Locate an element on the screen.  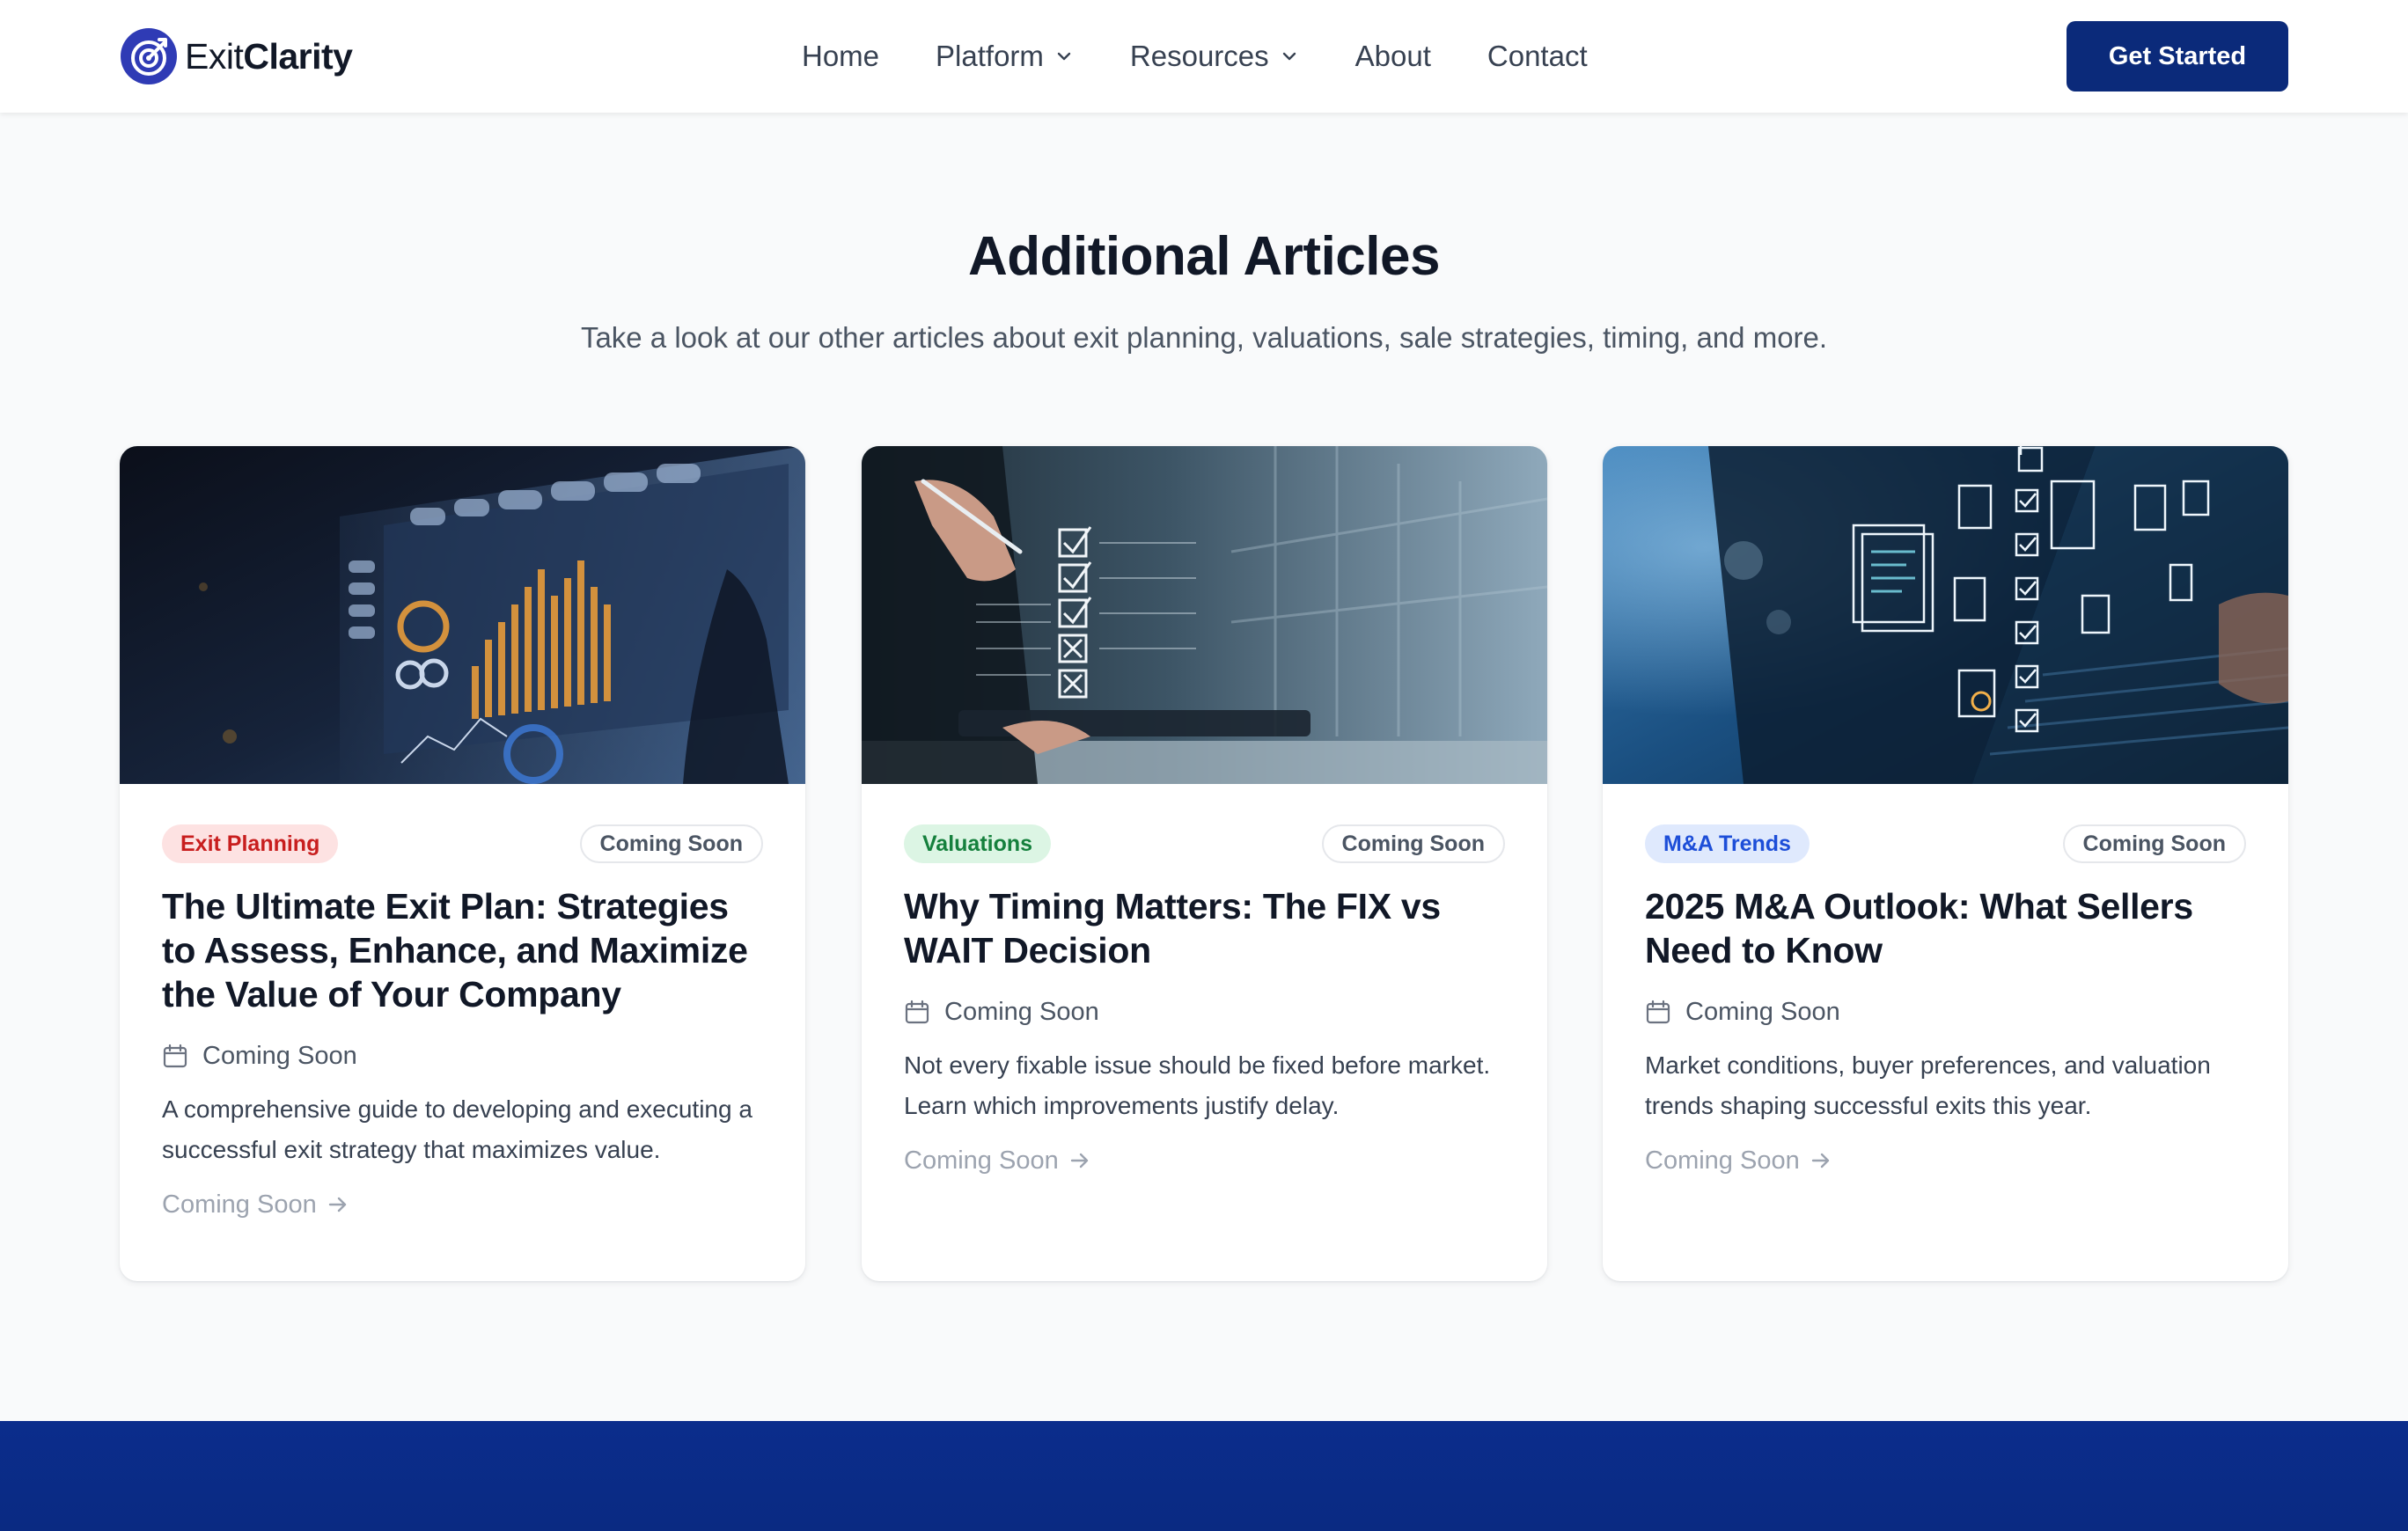
nav-item-about: About is located at coordinates (1393, 56).